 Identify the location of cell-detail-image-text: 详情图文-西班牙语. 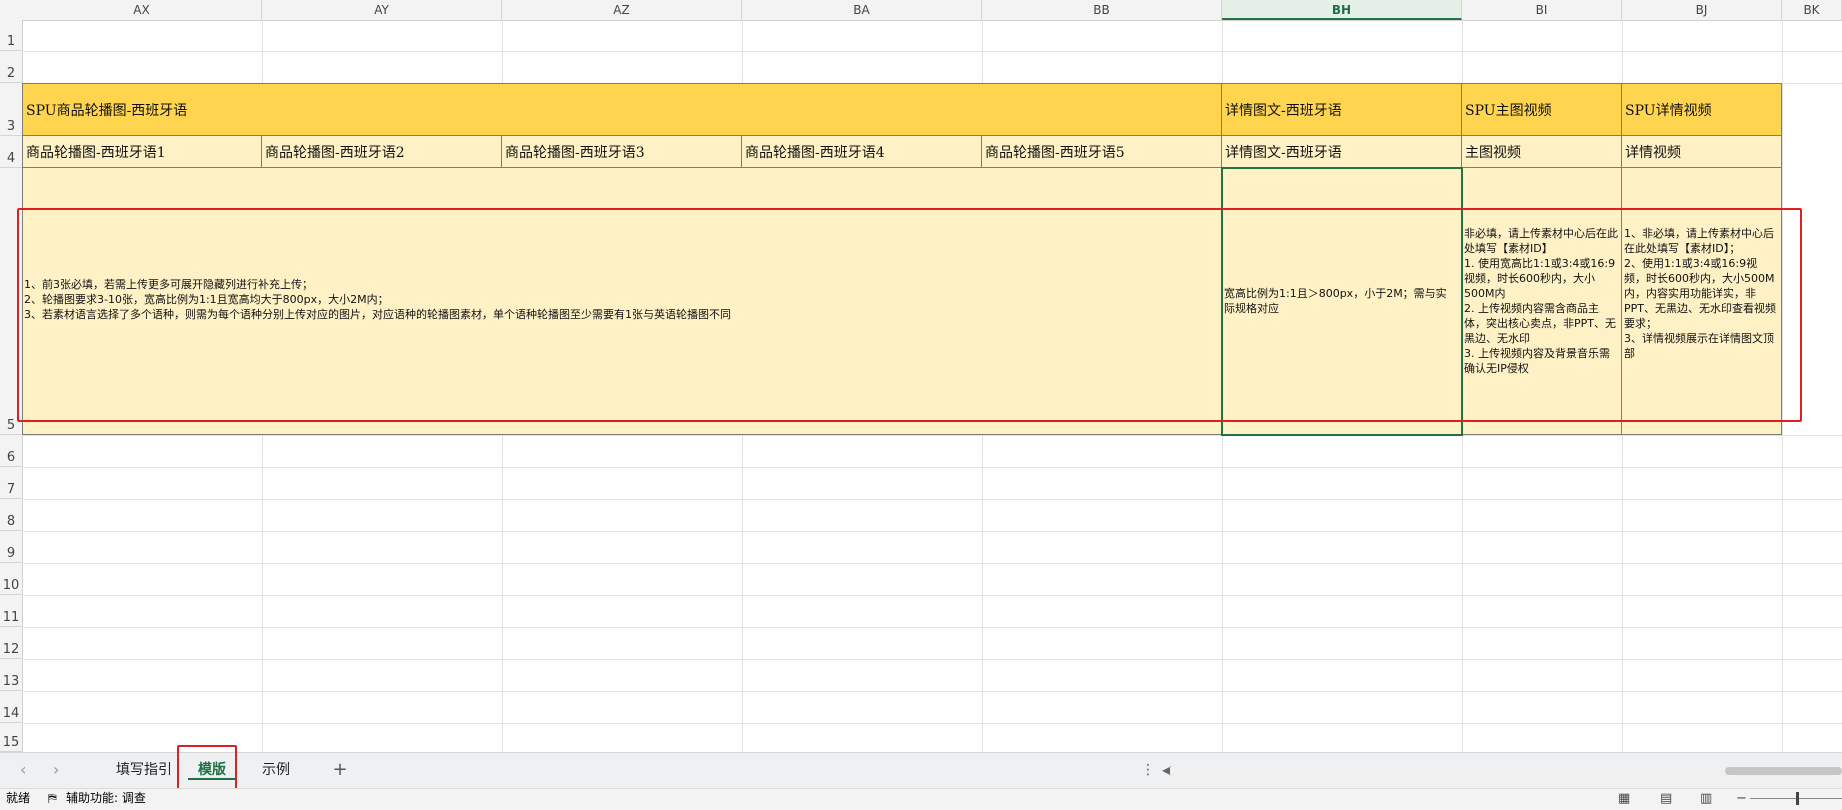
(1342, 152).